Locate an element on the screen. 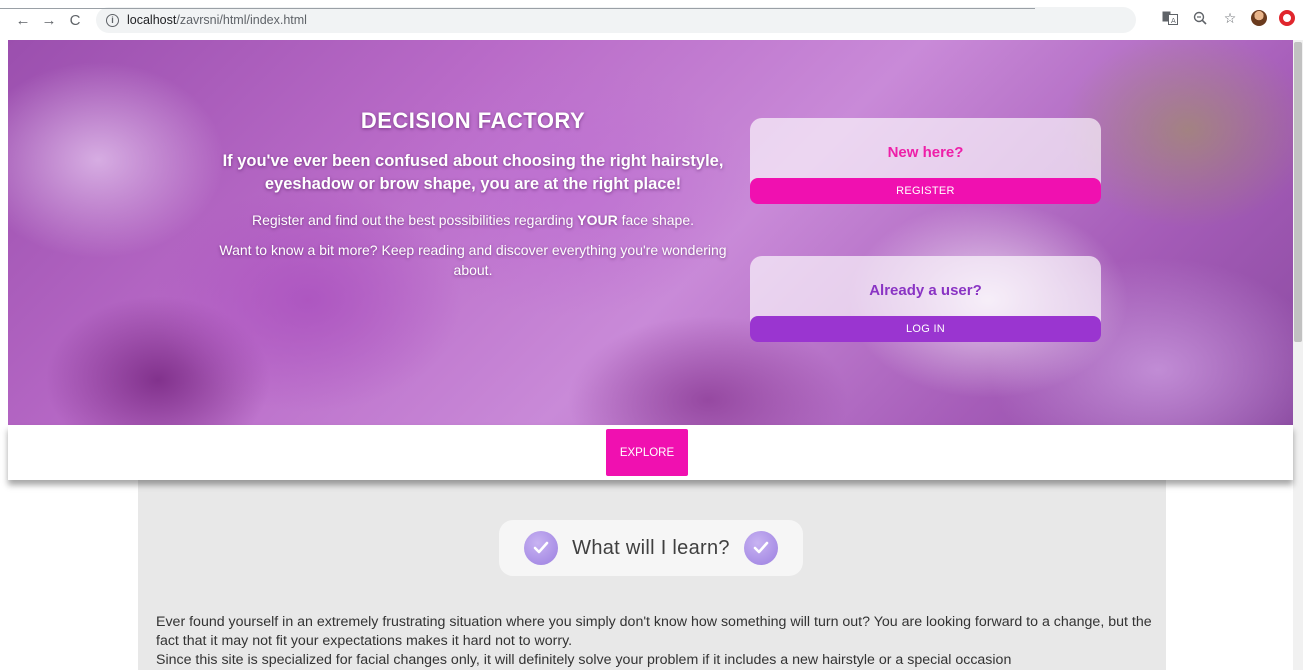  learn-heading: What will I learn? is located at coordinates (651, 548).